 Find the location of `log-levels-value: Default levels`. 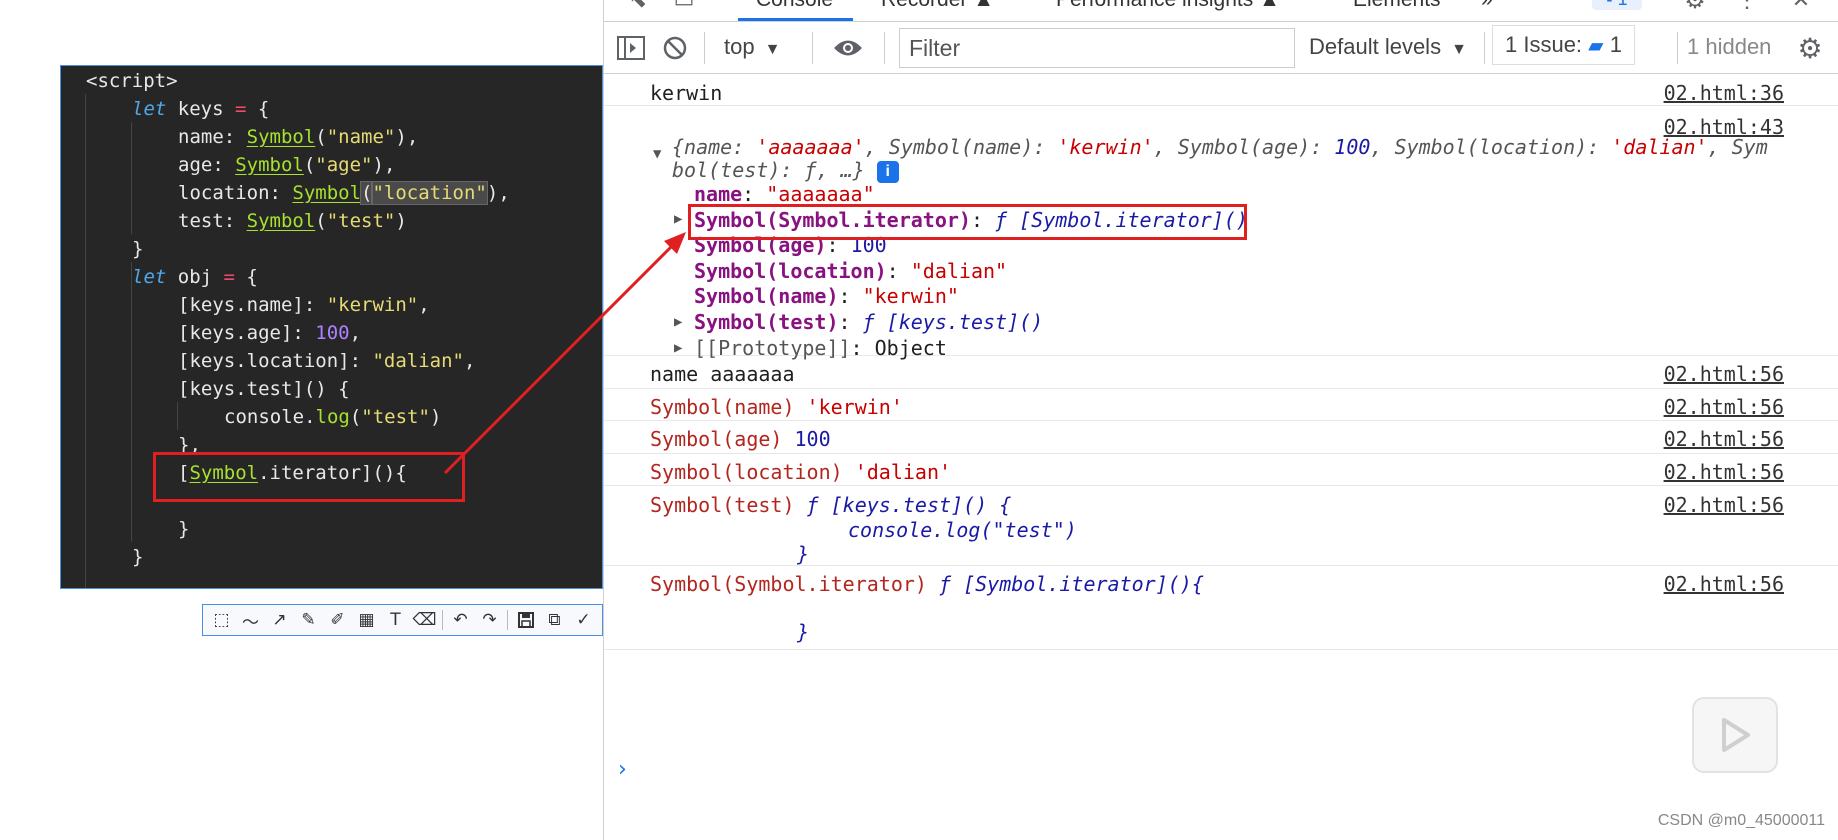

log-levels-value: Default levels is located at coordinates (1375, 46).